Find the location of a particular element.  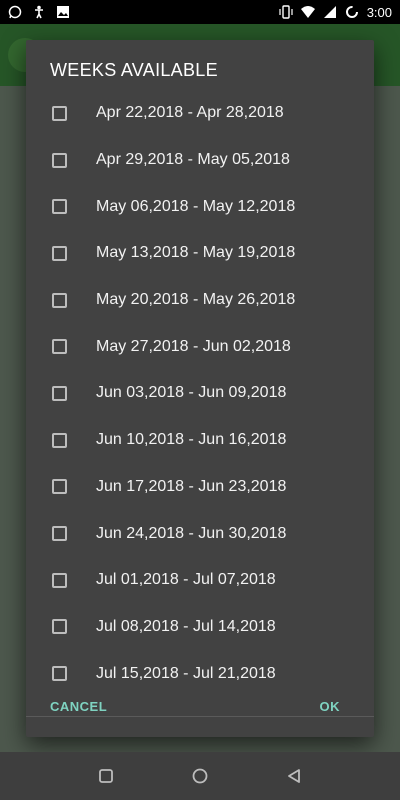

list-item: May 27,2018 - Jun 02,2018 is located at coordinates (200, 346).